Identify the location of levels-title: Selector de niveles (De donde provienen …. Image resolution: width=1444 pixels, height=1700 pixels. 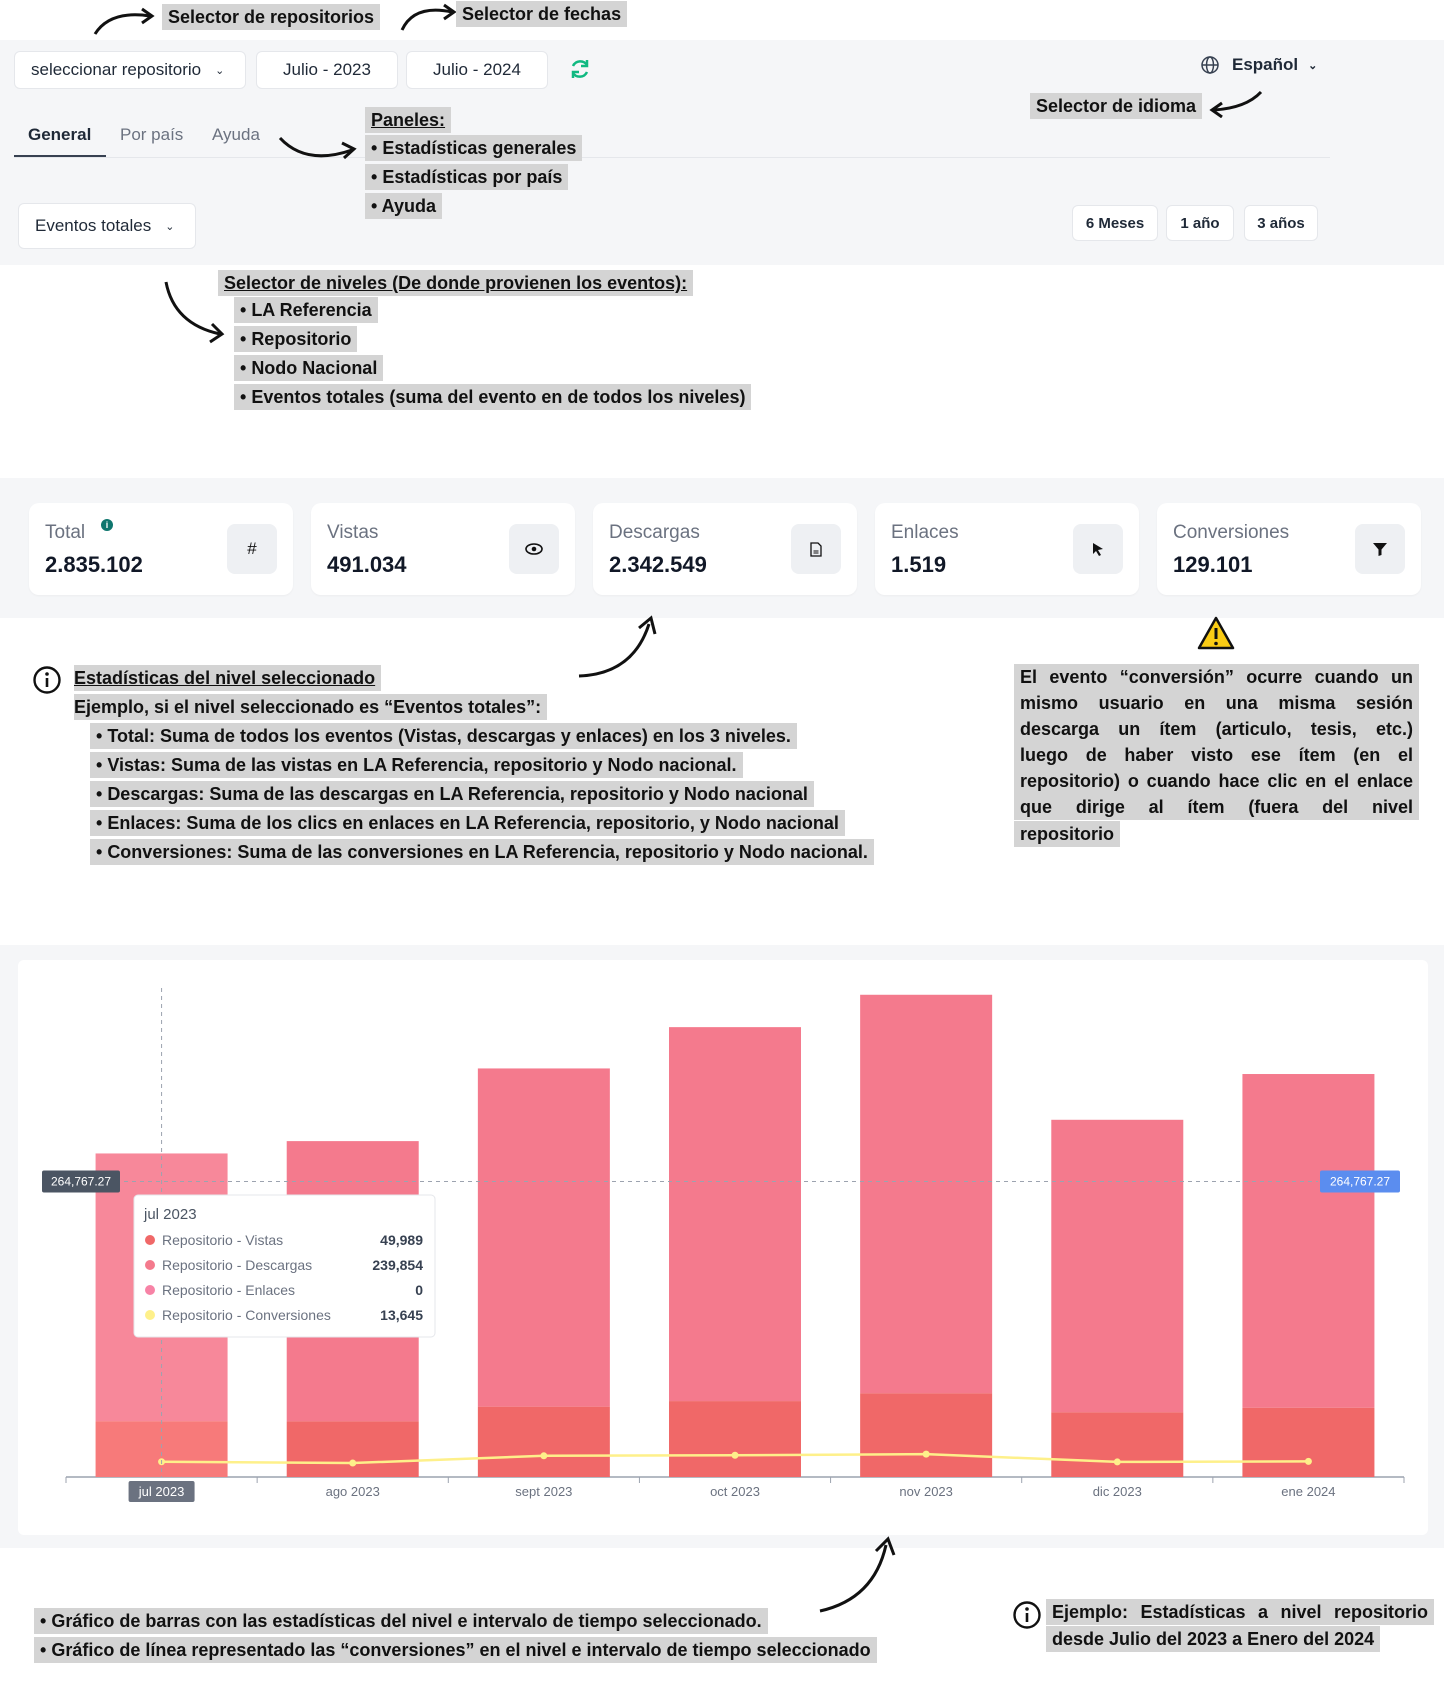
(456, 283).